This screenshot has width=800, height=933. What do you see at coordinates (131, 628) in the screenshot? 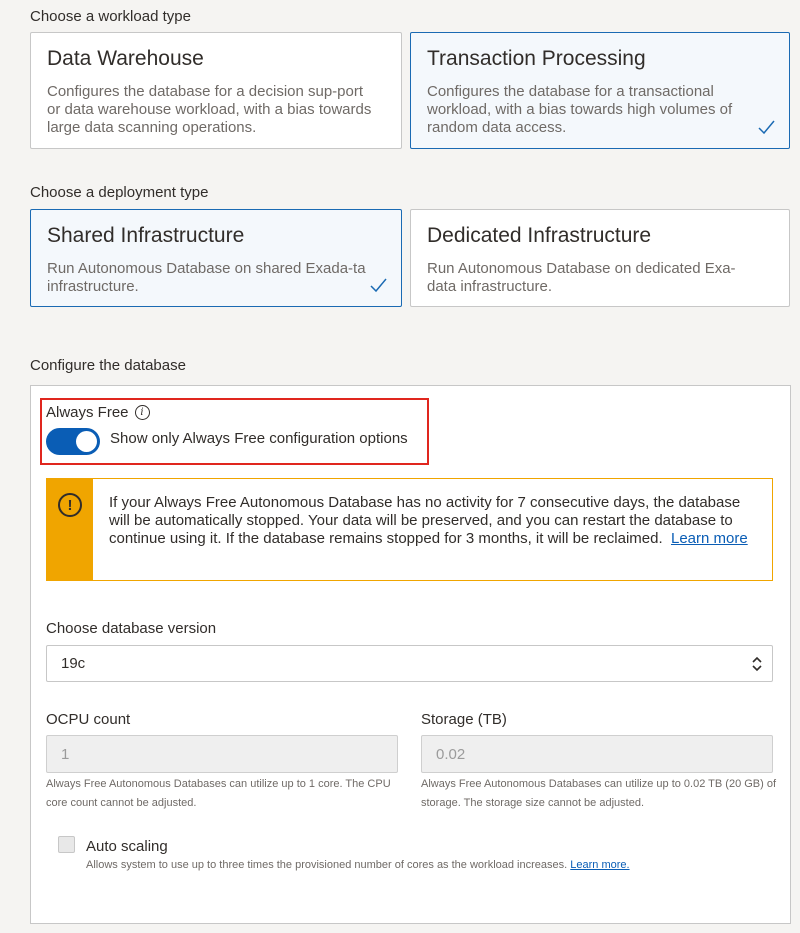
I see `db-version-label: Choose database version` at bounding box center [131, 628].